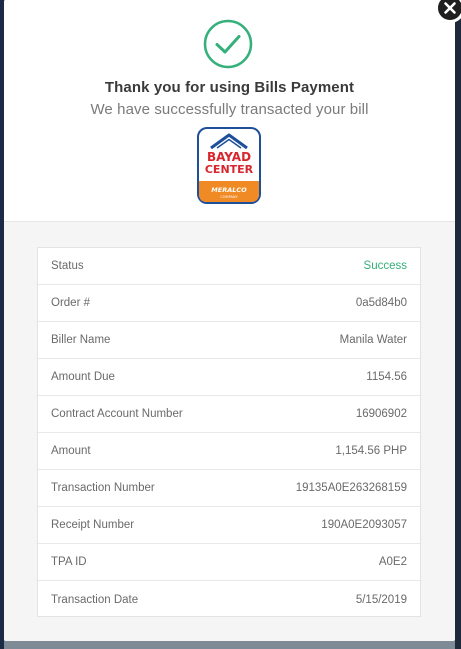  Describe the element at coordinates (229, 190) in the screenshot. I see `logo-text-meralco: MERALCO` at that location.